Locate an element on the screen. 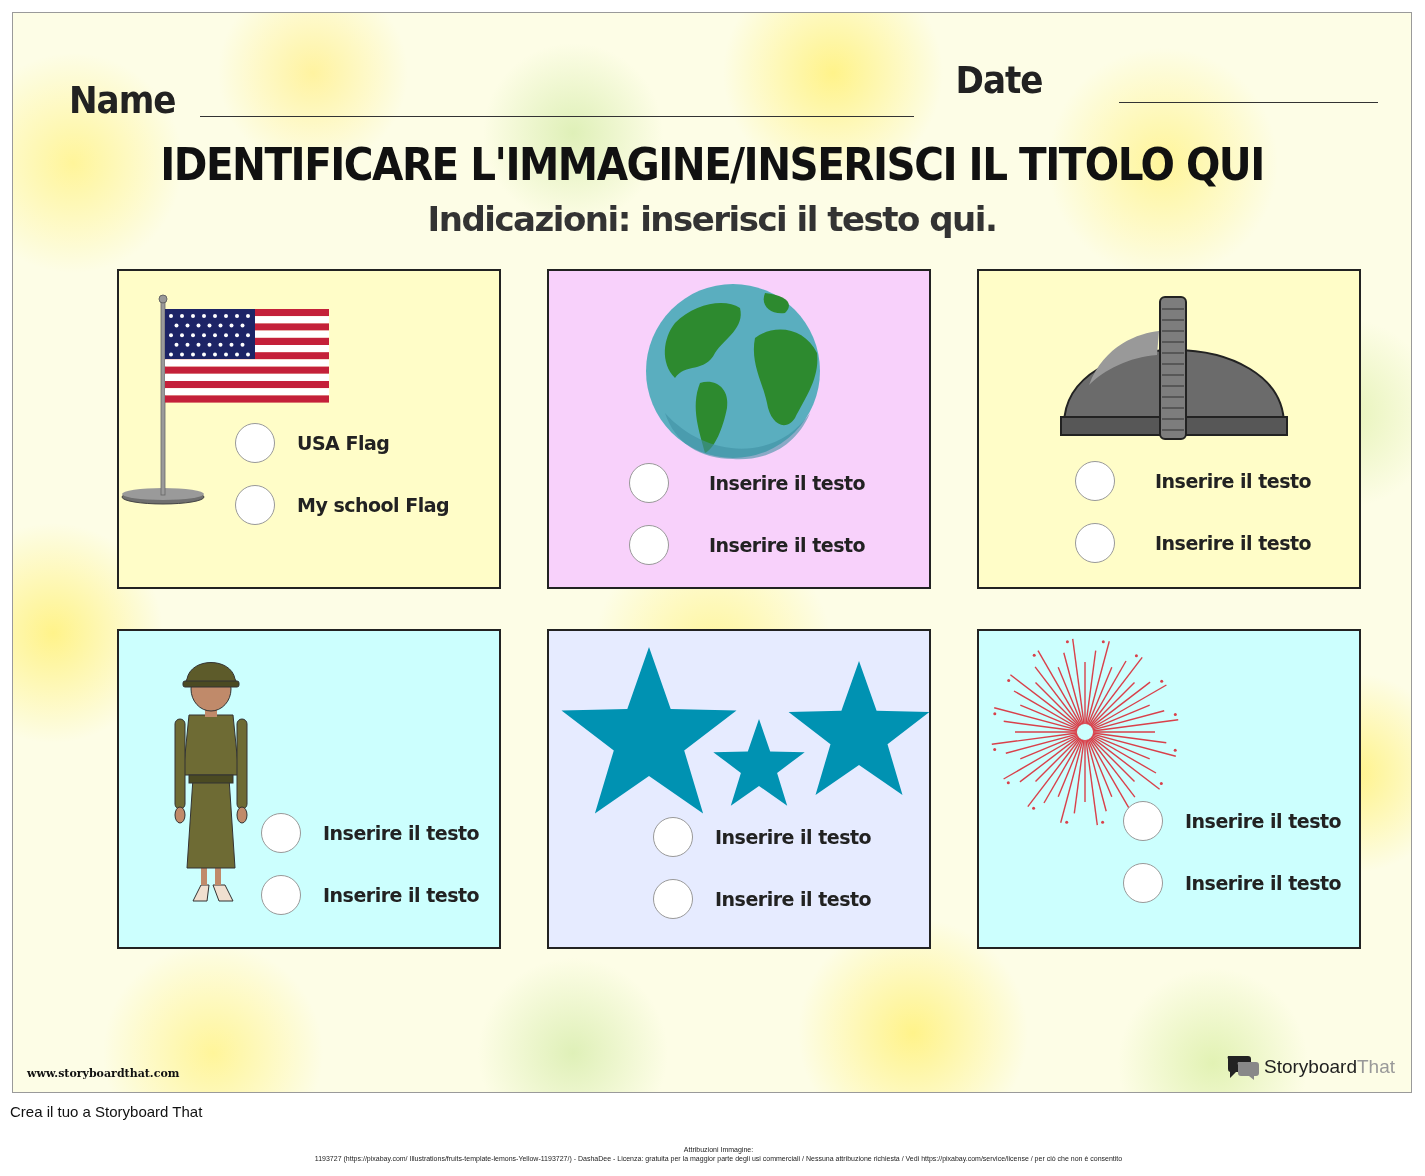  option-text: USA Flag is located at coordinates (343, 443).